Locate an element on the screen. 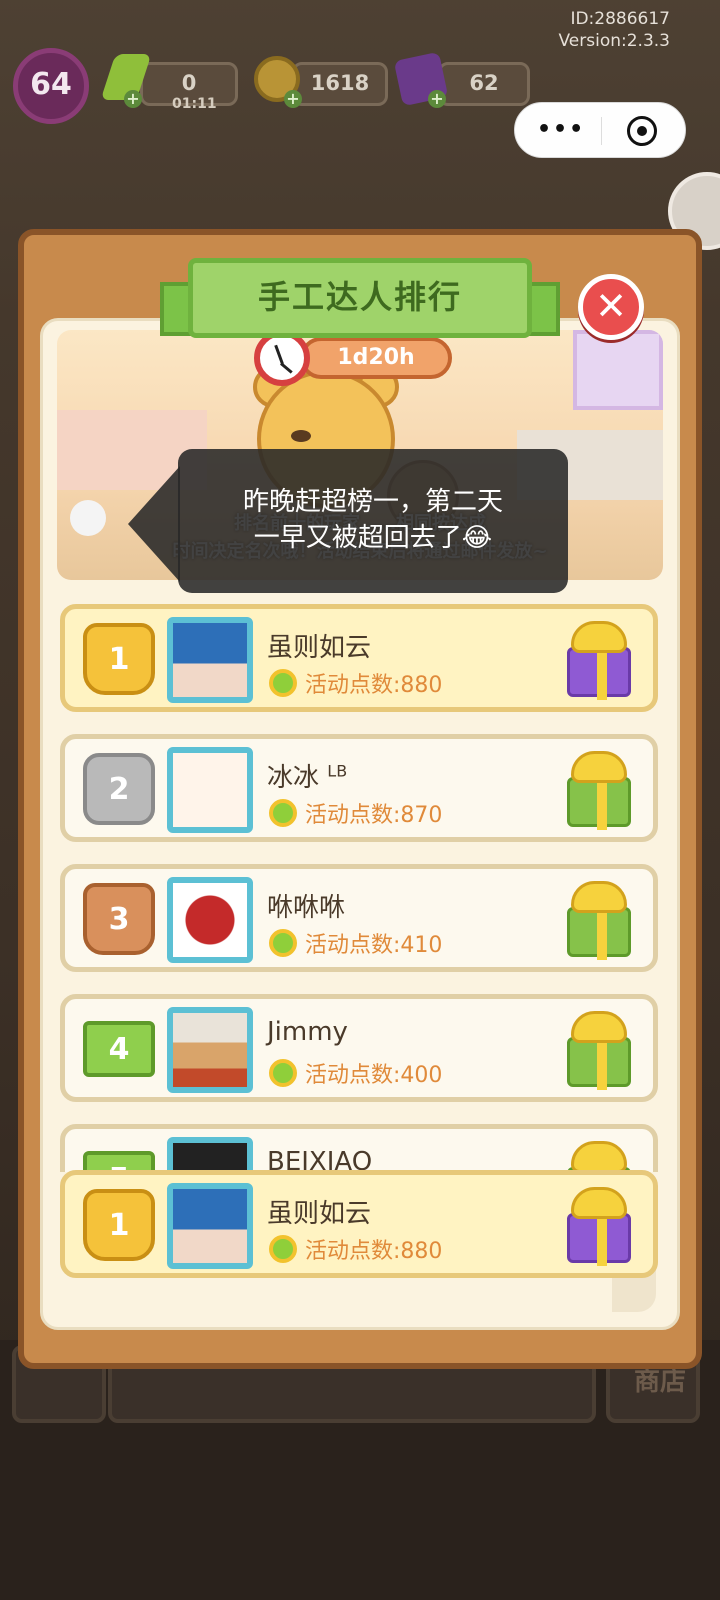  energy-timer: 01:11 is located at coordinates (194, 104).